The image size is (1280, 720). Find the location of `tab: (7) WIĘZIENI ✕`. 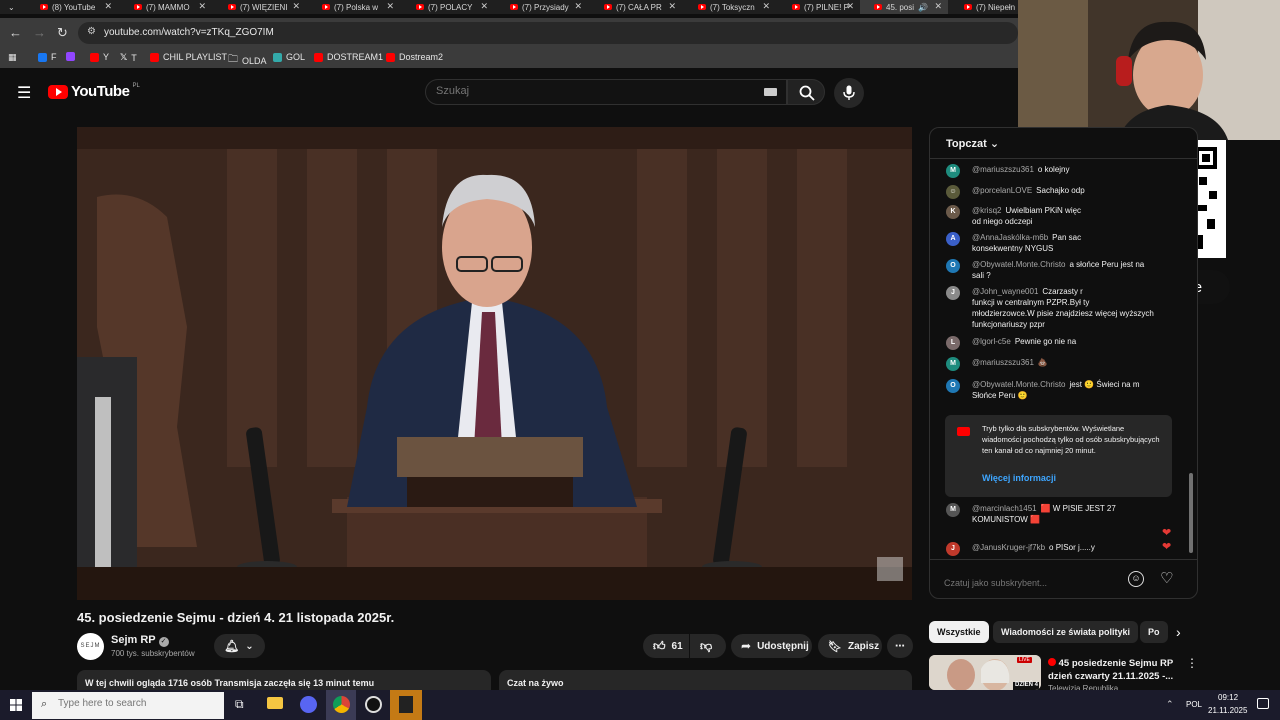

tab: (7) WIĘZIENI ✕ is located at coordinates (260, 7).